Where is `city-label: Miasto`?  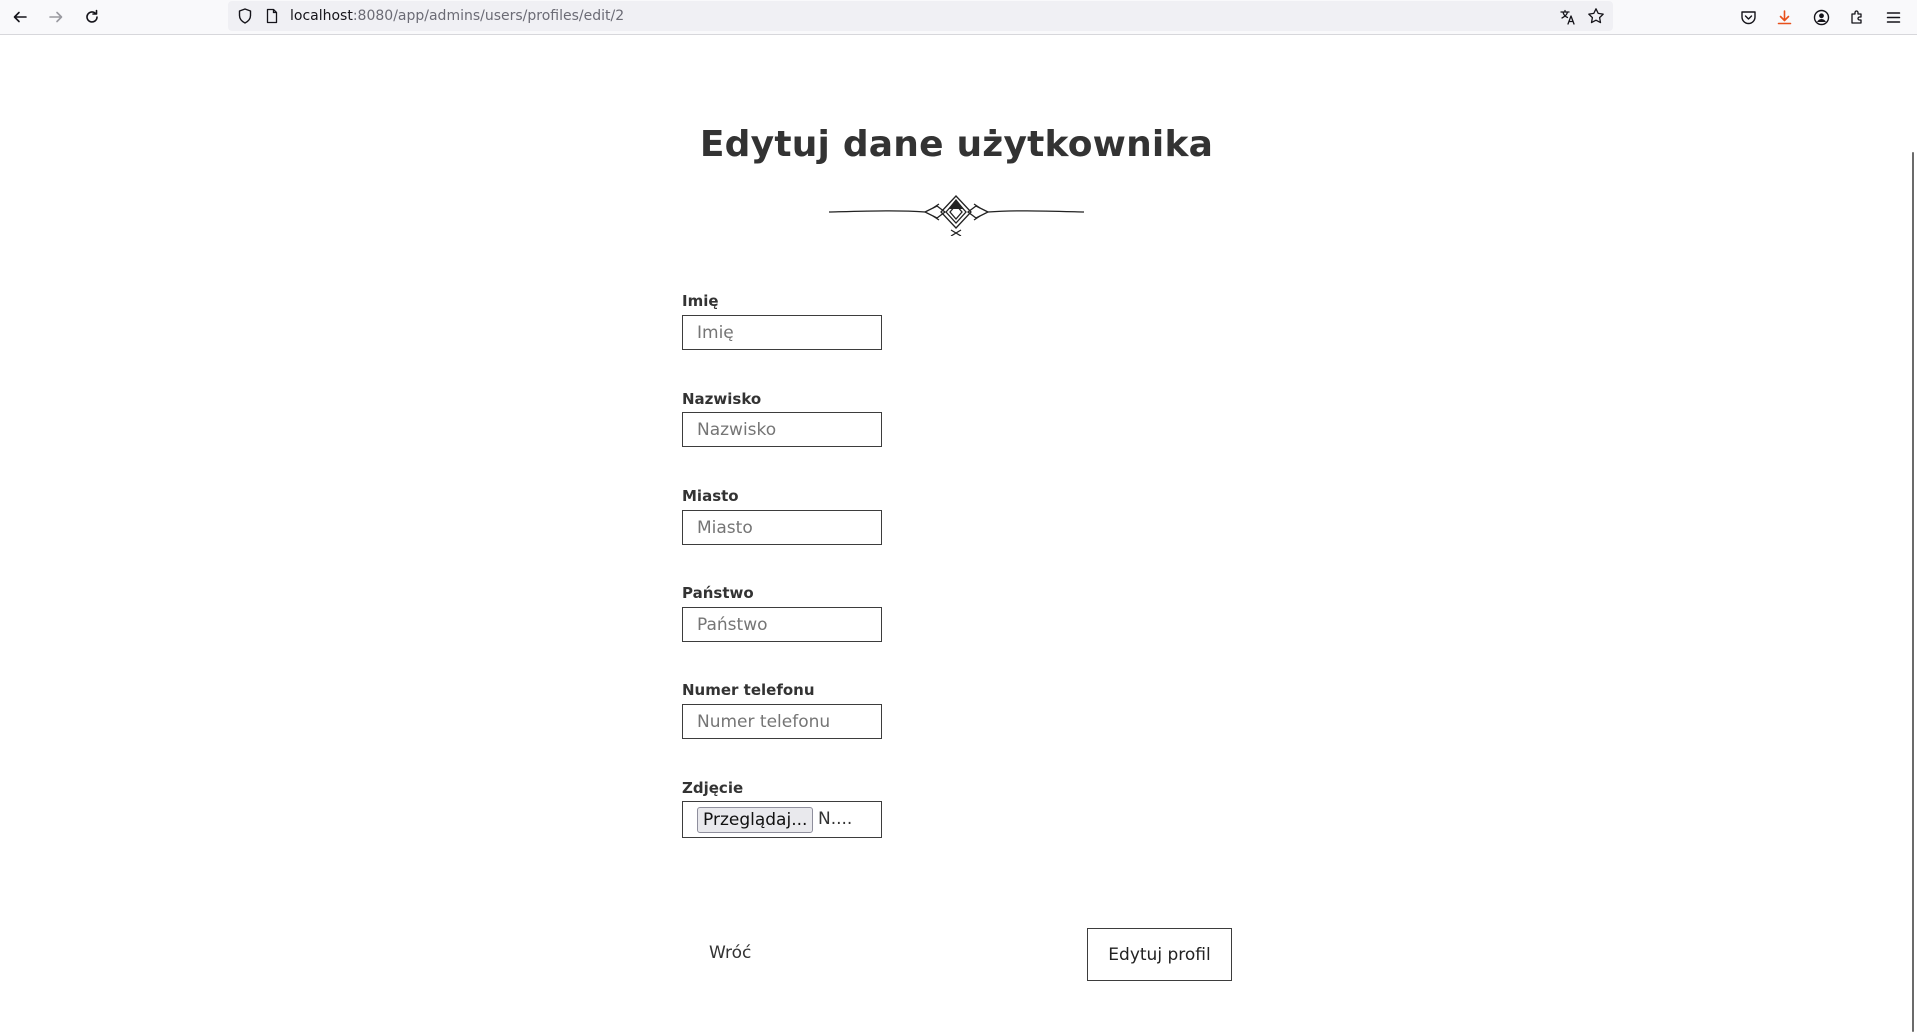 city-label: Miasto is located at coordinates (710, 496).